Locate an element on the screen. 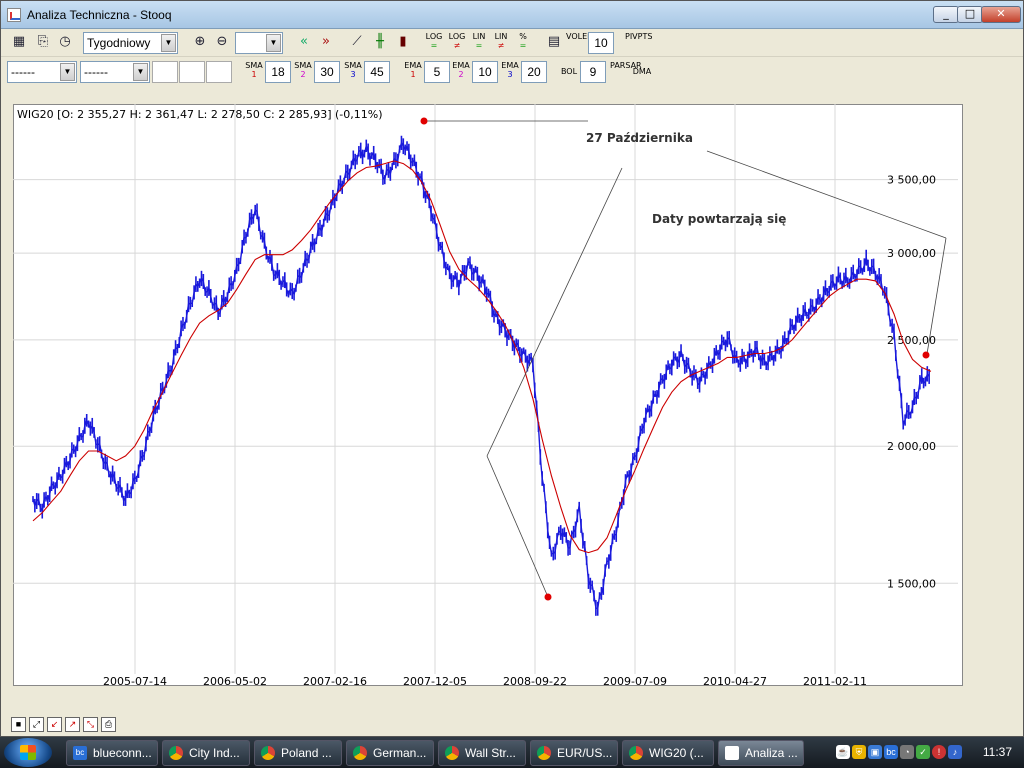 This screenshot has width=1024, height=768. java-app-icon is located at coordinates (14, 15).